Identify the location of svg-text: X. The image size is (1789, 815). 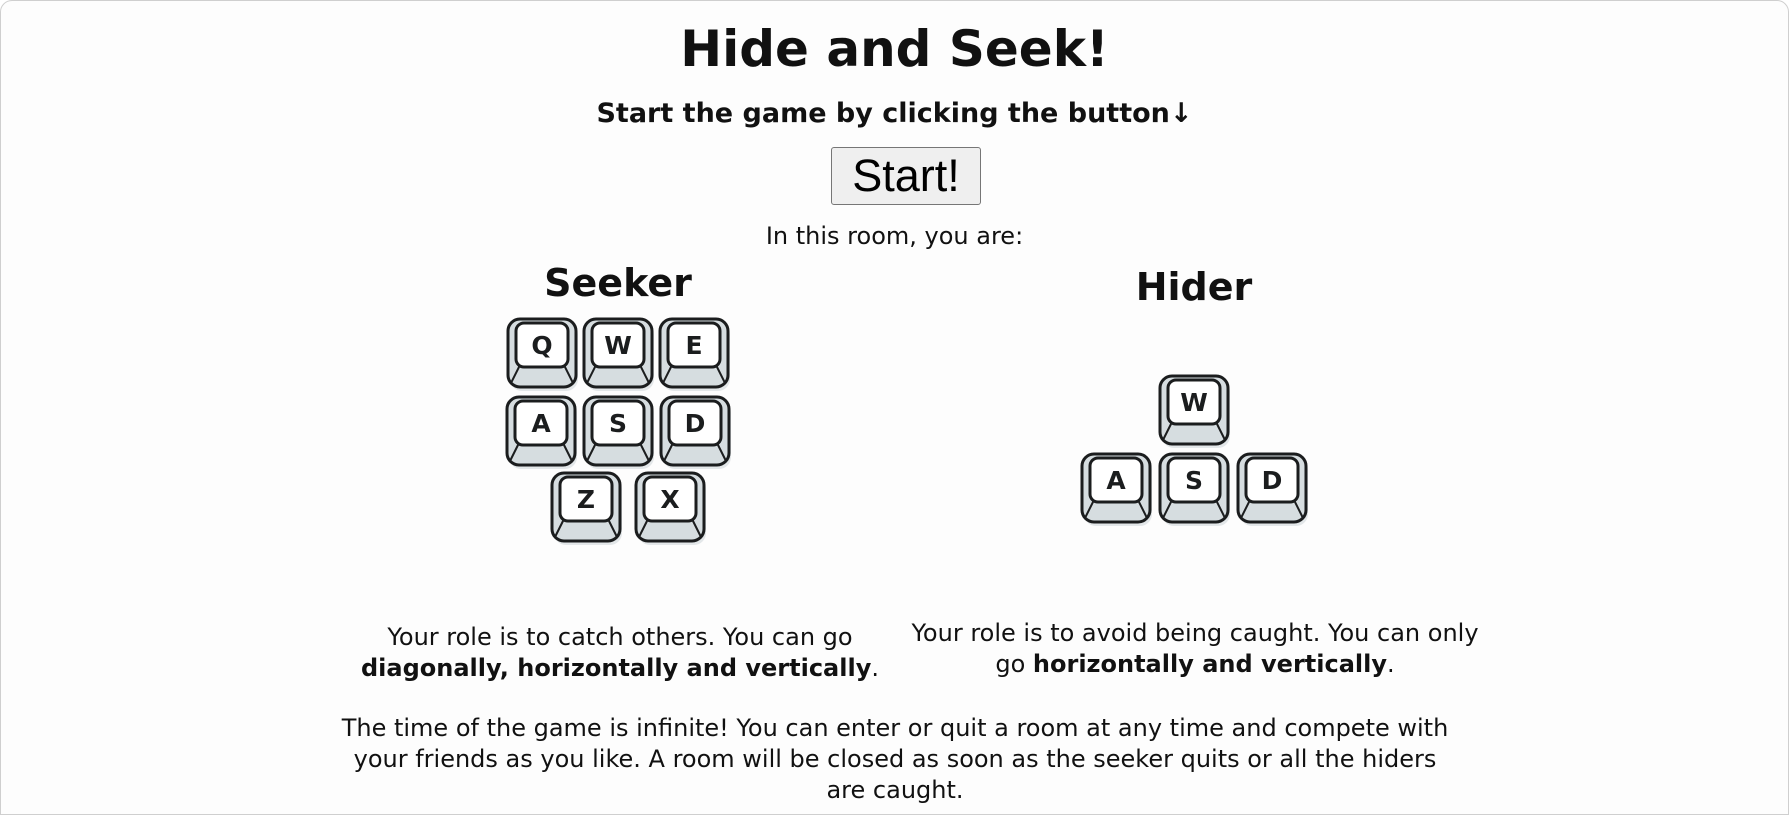
(669, 499).